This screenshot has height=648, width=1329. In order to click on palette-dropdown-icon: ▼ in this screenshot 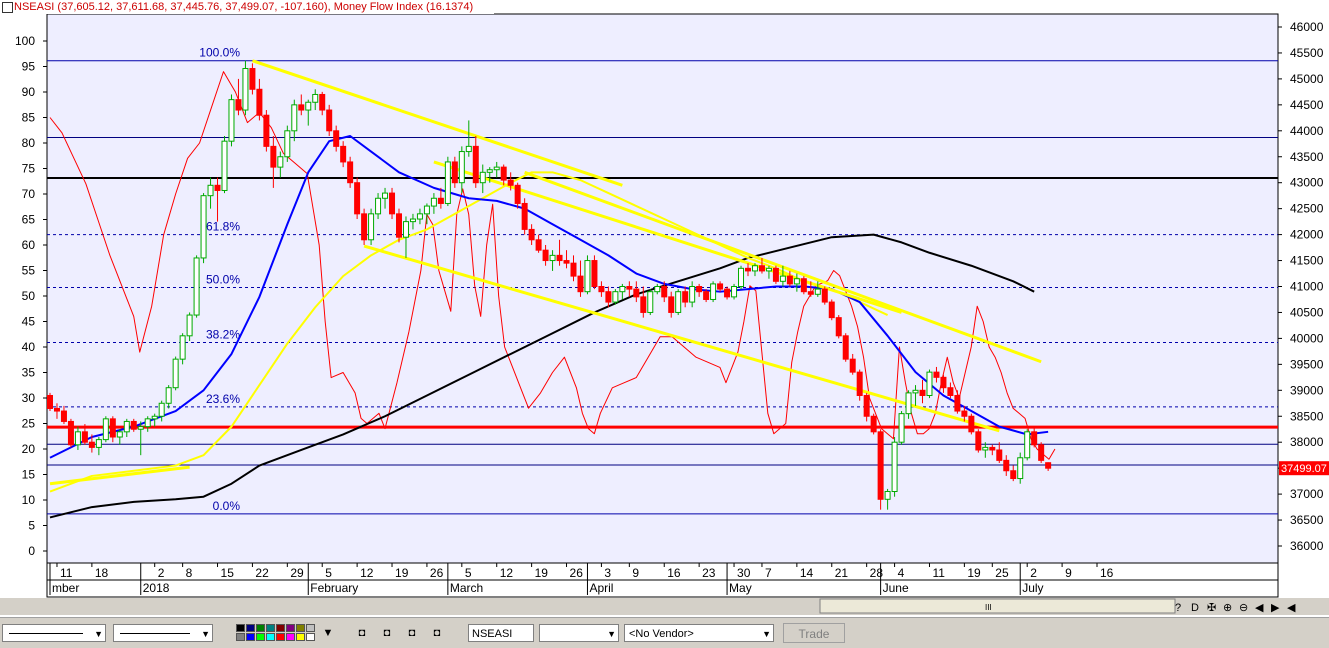, I will do `click(328, 633)`.